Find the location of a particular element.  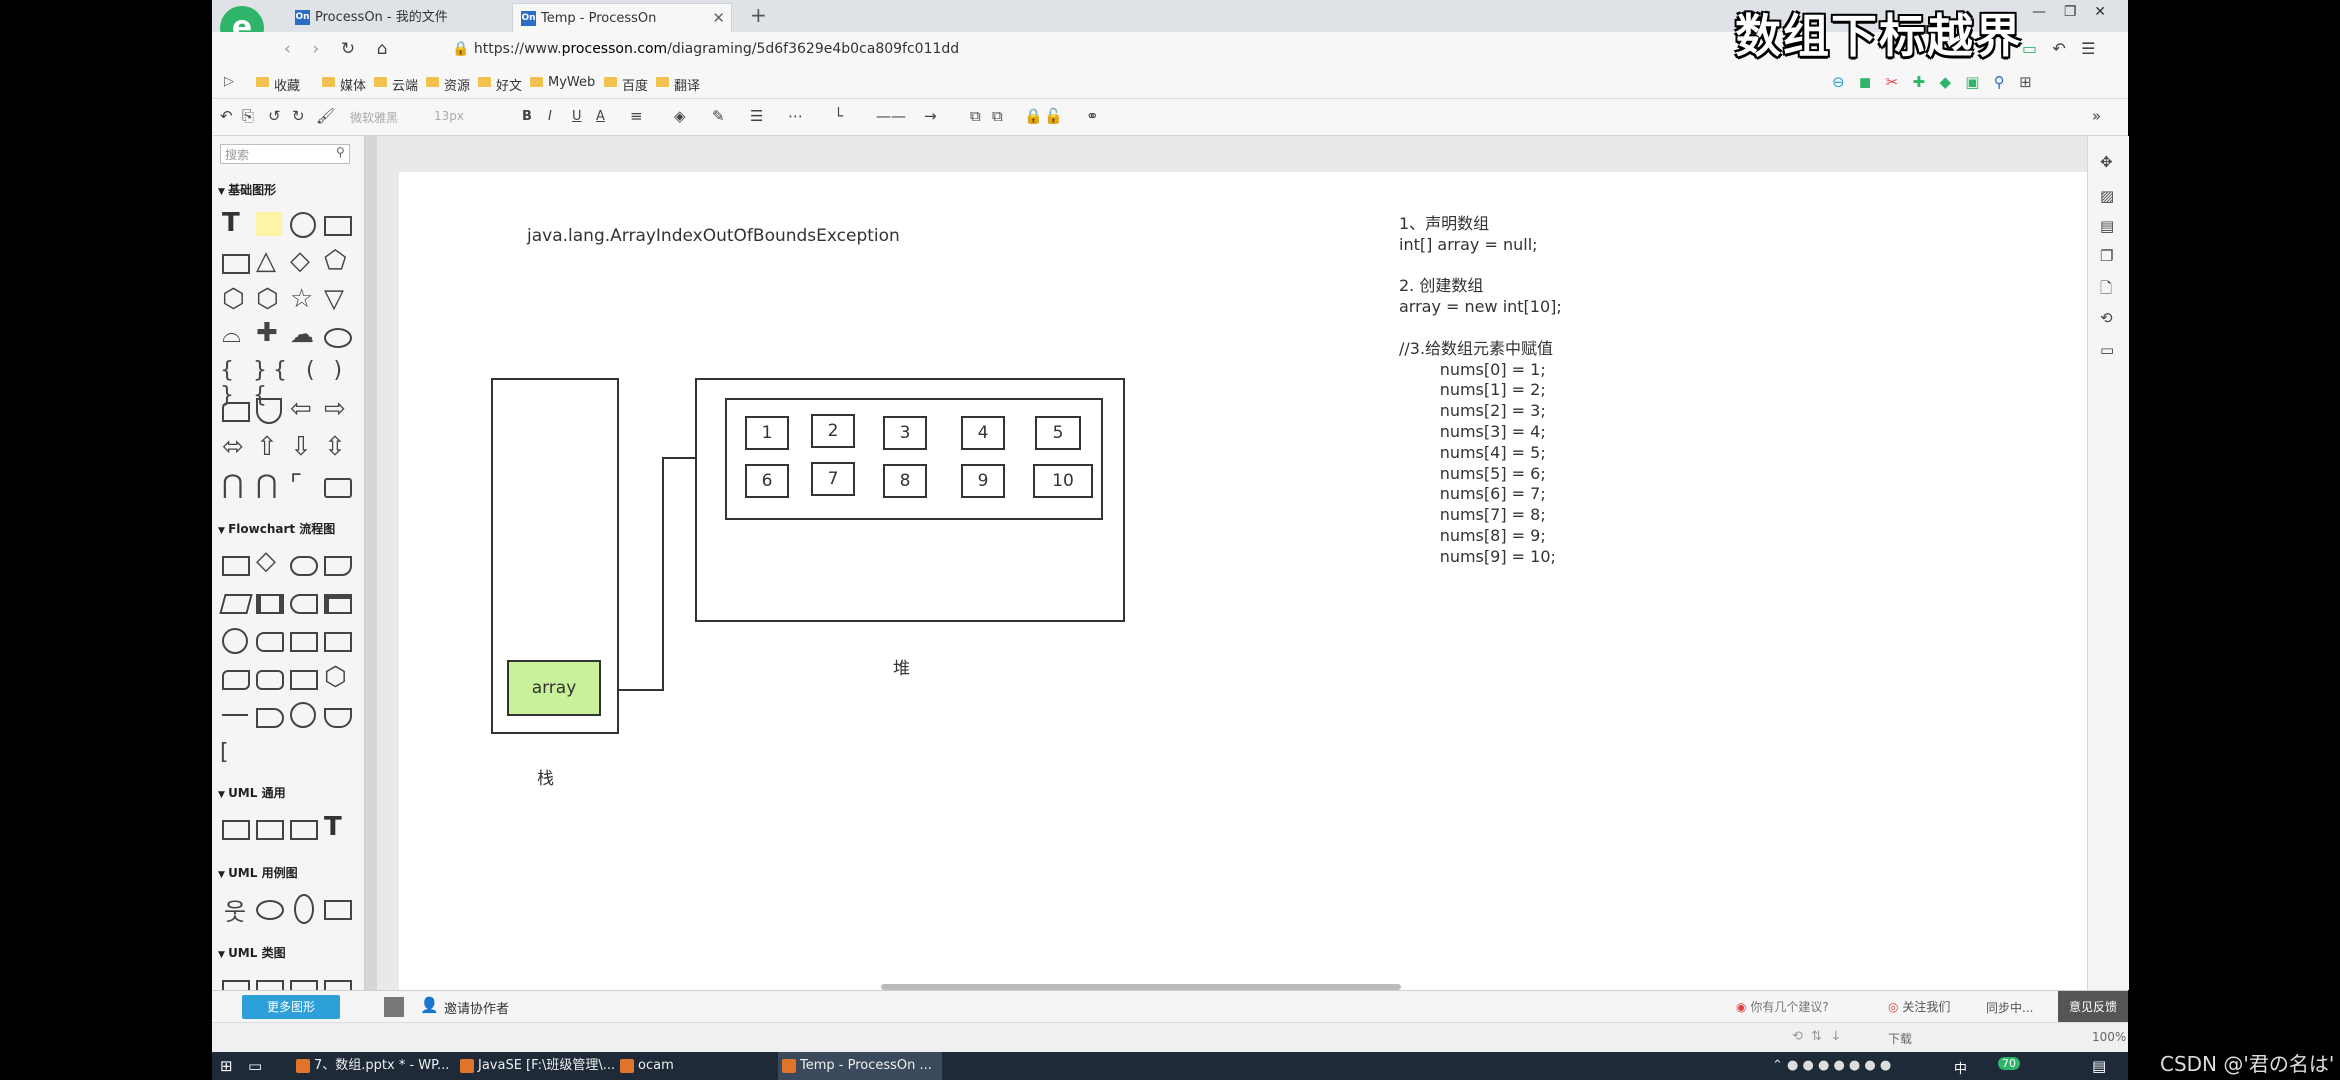

banner-shape: ⌓ is located at coordinates (231, 334).